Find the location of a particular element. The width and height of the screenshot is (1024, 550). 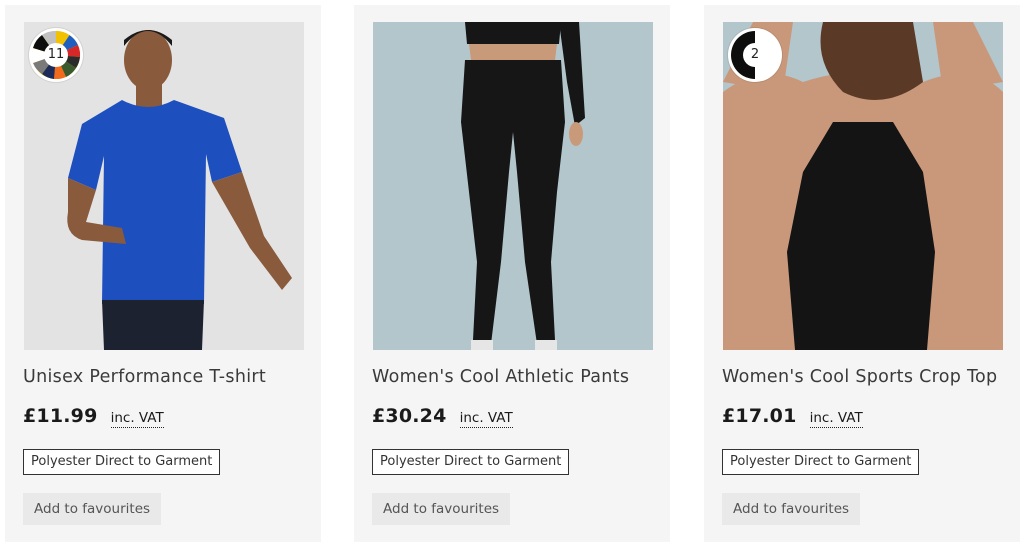

product-title: Unisex Performance T-shirt is located at coordinates (144, 377).